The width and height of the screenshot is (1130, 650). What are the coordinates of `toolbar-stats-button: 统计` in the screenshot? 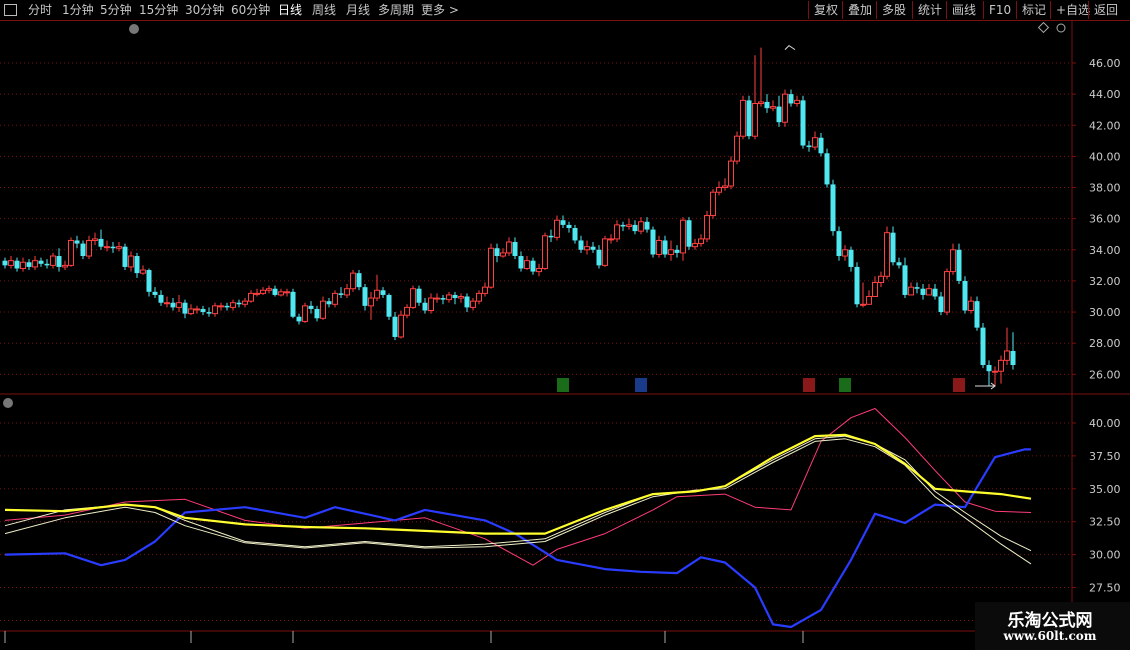 It's located at (929, 10).